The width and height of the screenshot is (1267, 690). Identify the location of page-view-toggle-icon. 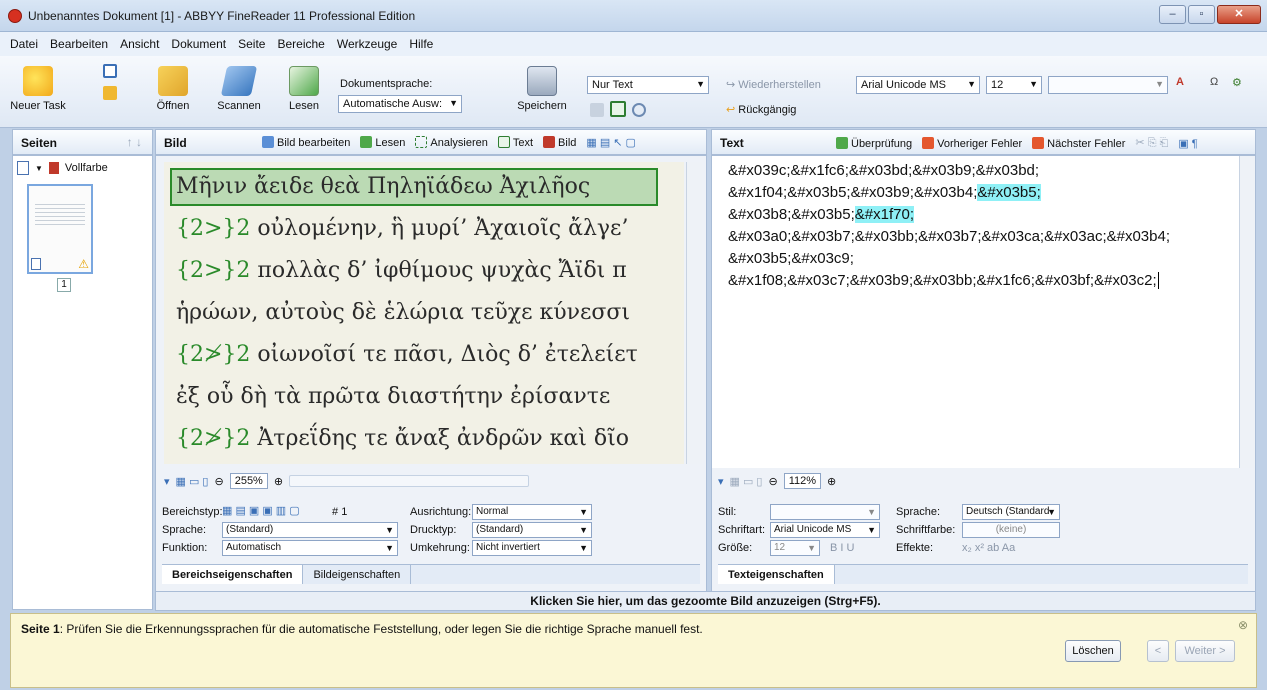
(23, 168).